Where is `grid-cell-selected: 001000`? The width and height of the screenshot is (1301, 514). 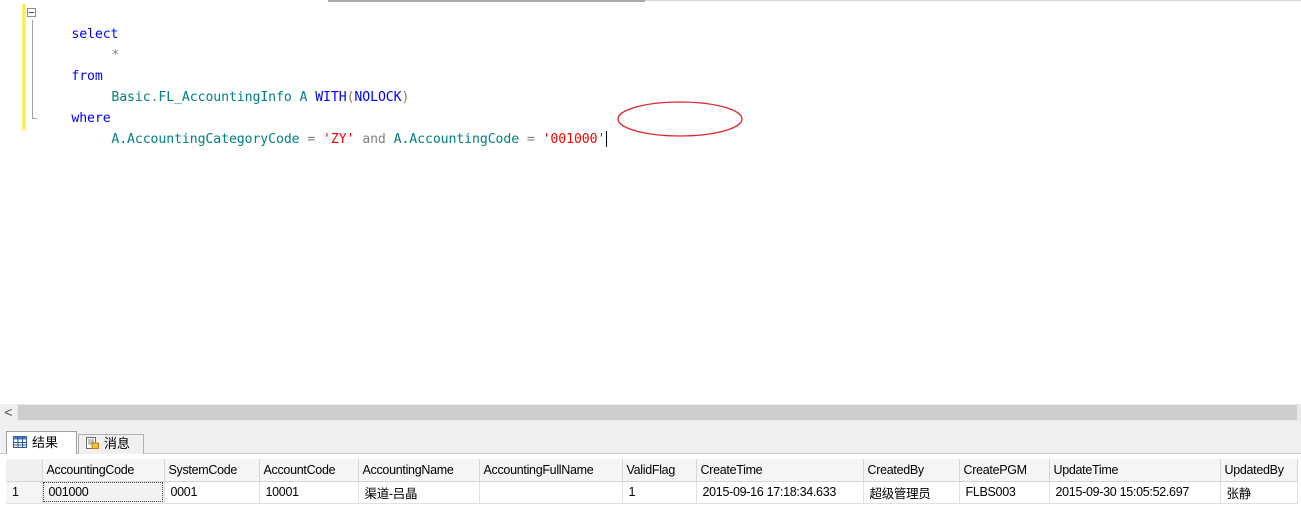
grid-cell-selected: 001000 is located at coordinates (103, 492).